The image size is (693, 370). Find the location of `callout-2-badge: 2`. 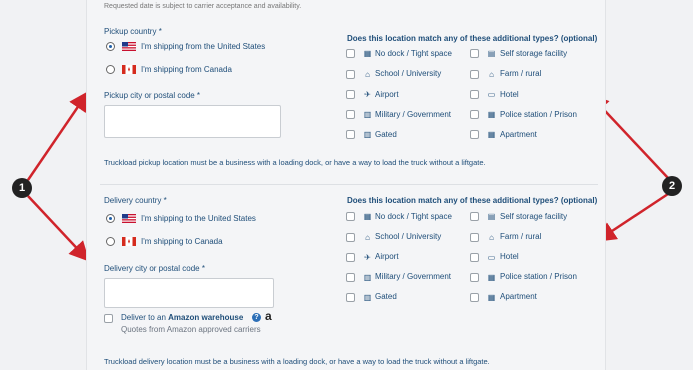

callout-2-badge: 2 is located at coordinates (672, 186).